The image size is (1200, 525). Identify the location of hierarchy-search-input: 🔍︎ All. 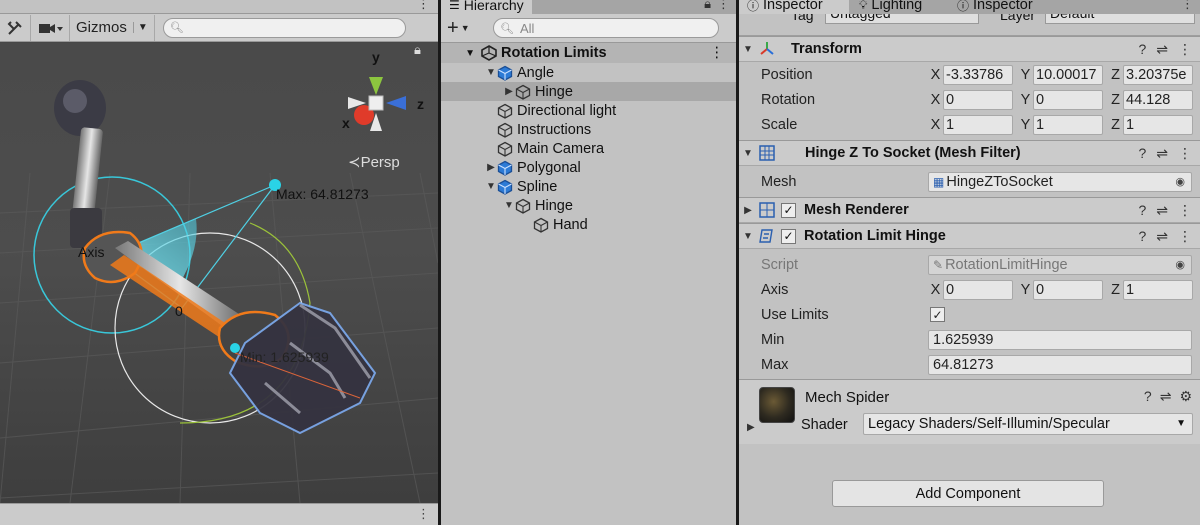
(606, 28).